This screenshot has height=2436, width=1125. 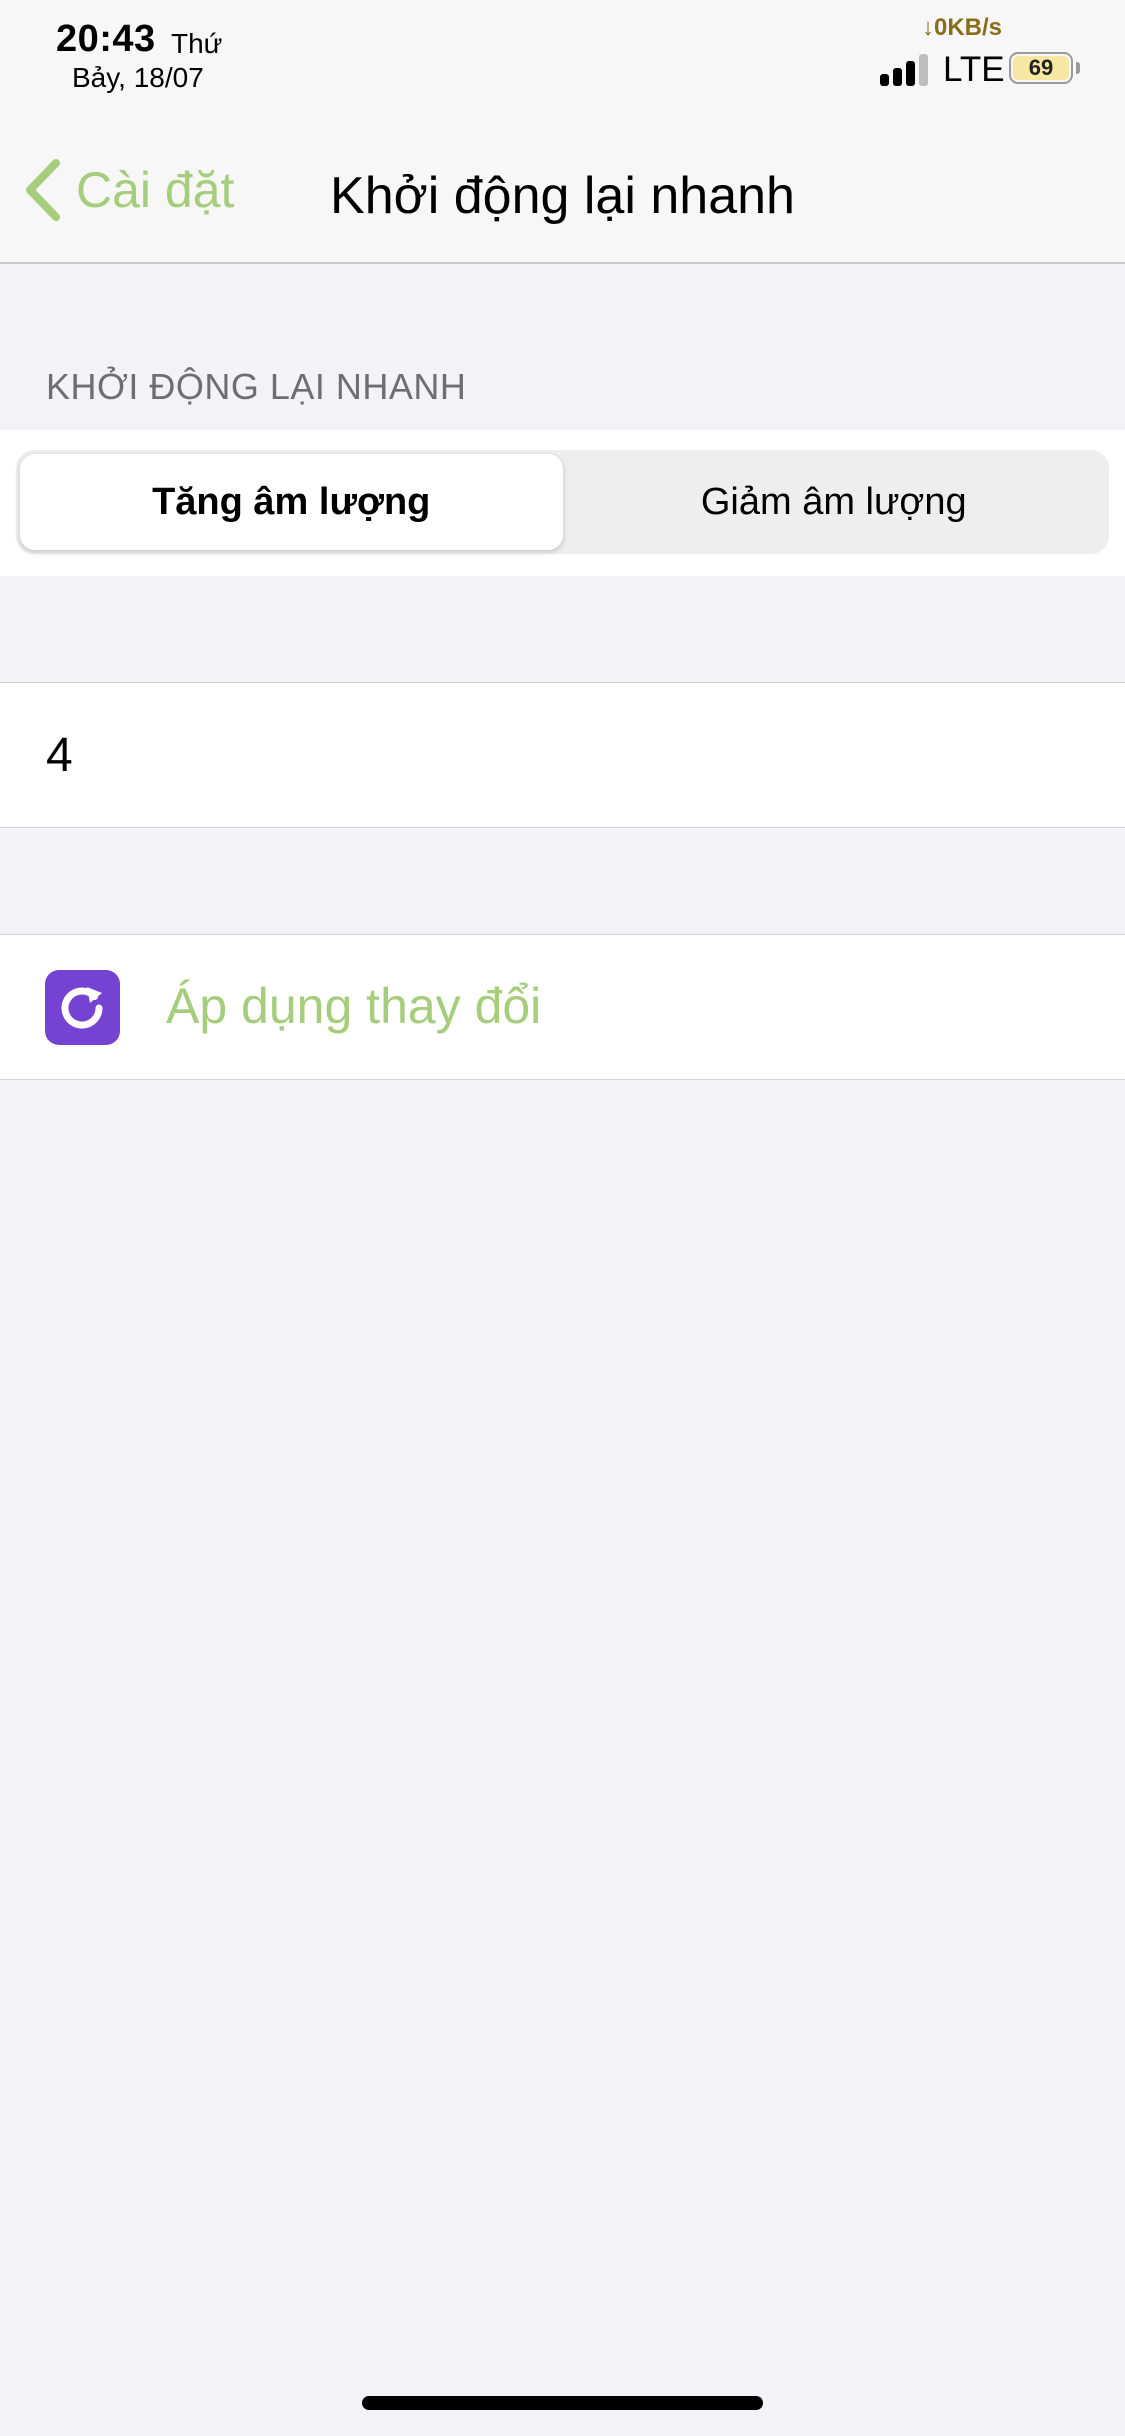 What do you see at coordinates (106, 39) in the screenshot?
I see `status-time: 20:43` at bounding box center [106, 39].